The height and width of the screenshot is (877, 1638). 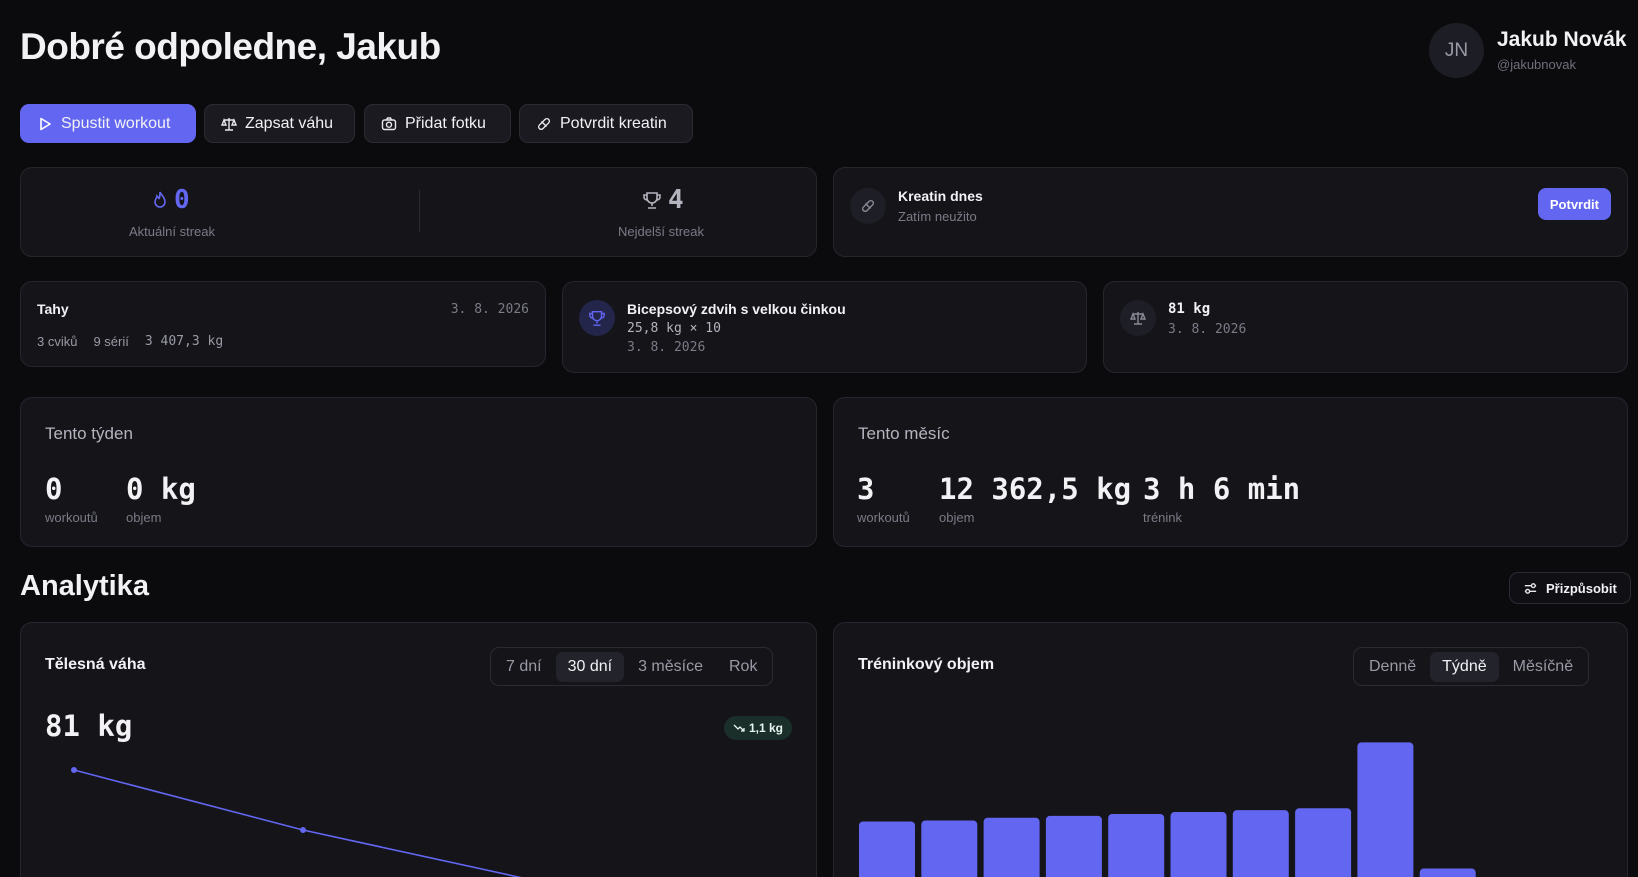 I want to click on longest-streak-label: Nejdelší streak, so click(x=661, y=231).